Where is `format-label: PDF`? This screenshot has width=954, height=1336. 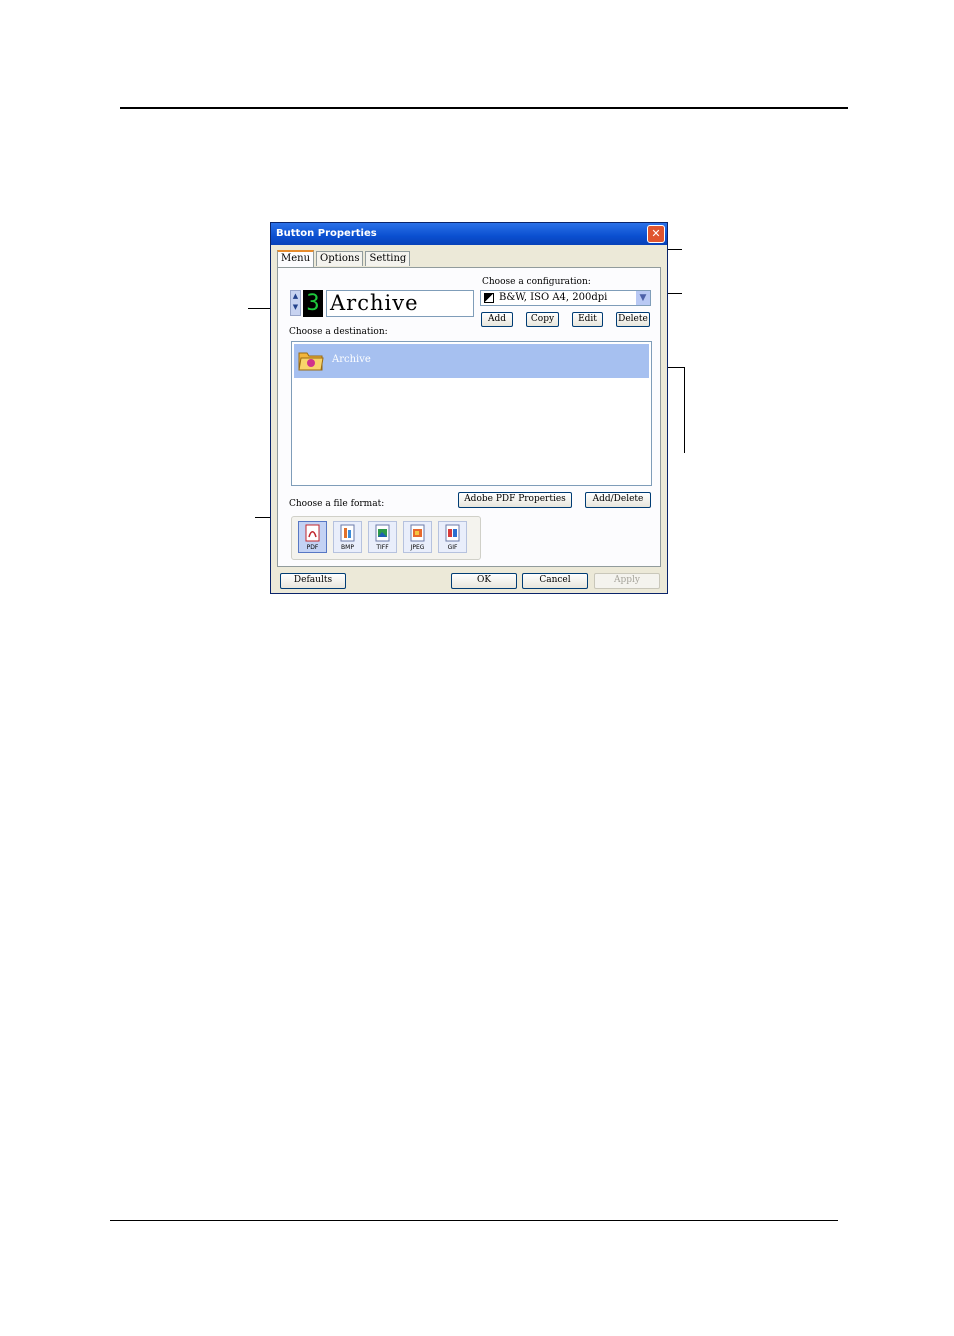 format-label: PDF is located at coordinates (312, 547).